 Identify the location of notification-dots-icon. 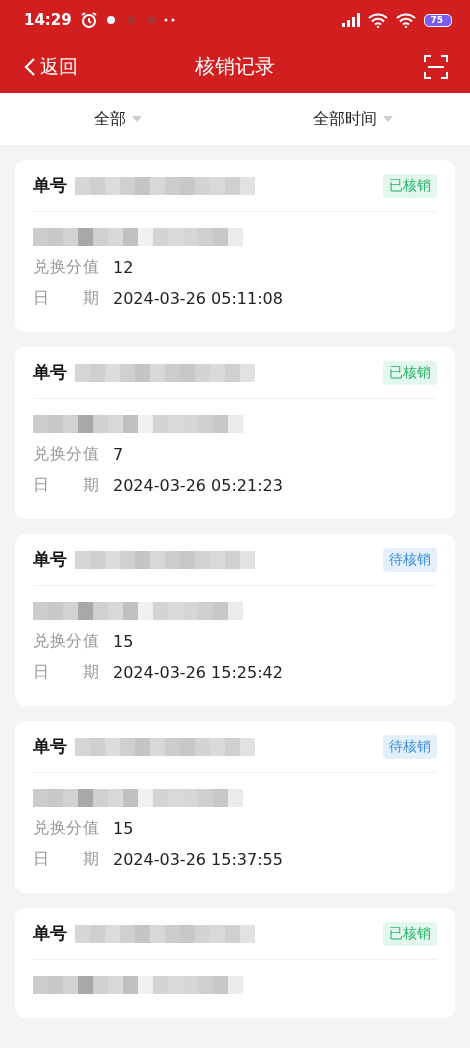
(140, 20).